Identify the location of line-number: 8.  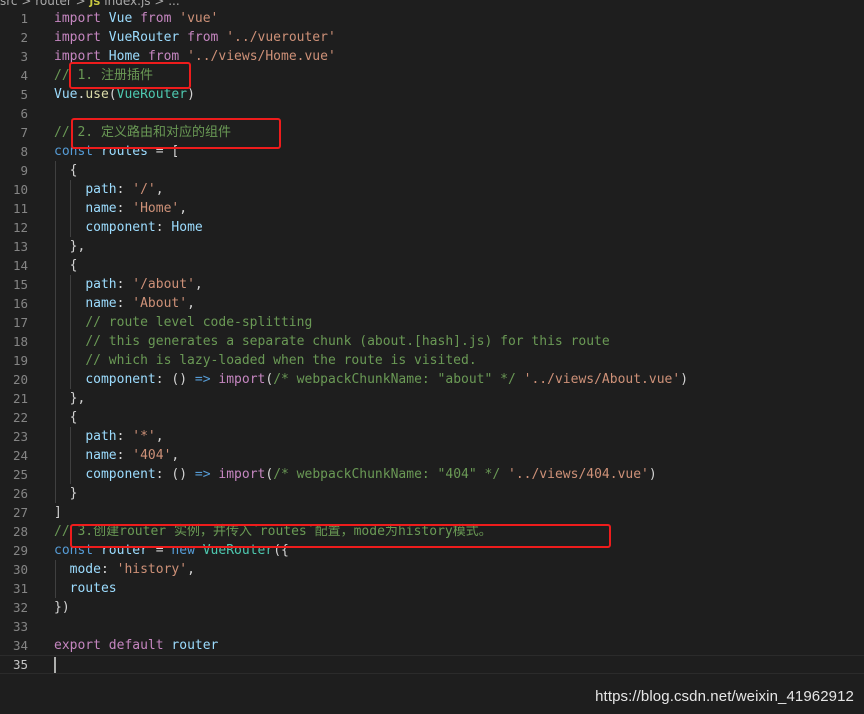
(24, 151).